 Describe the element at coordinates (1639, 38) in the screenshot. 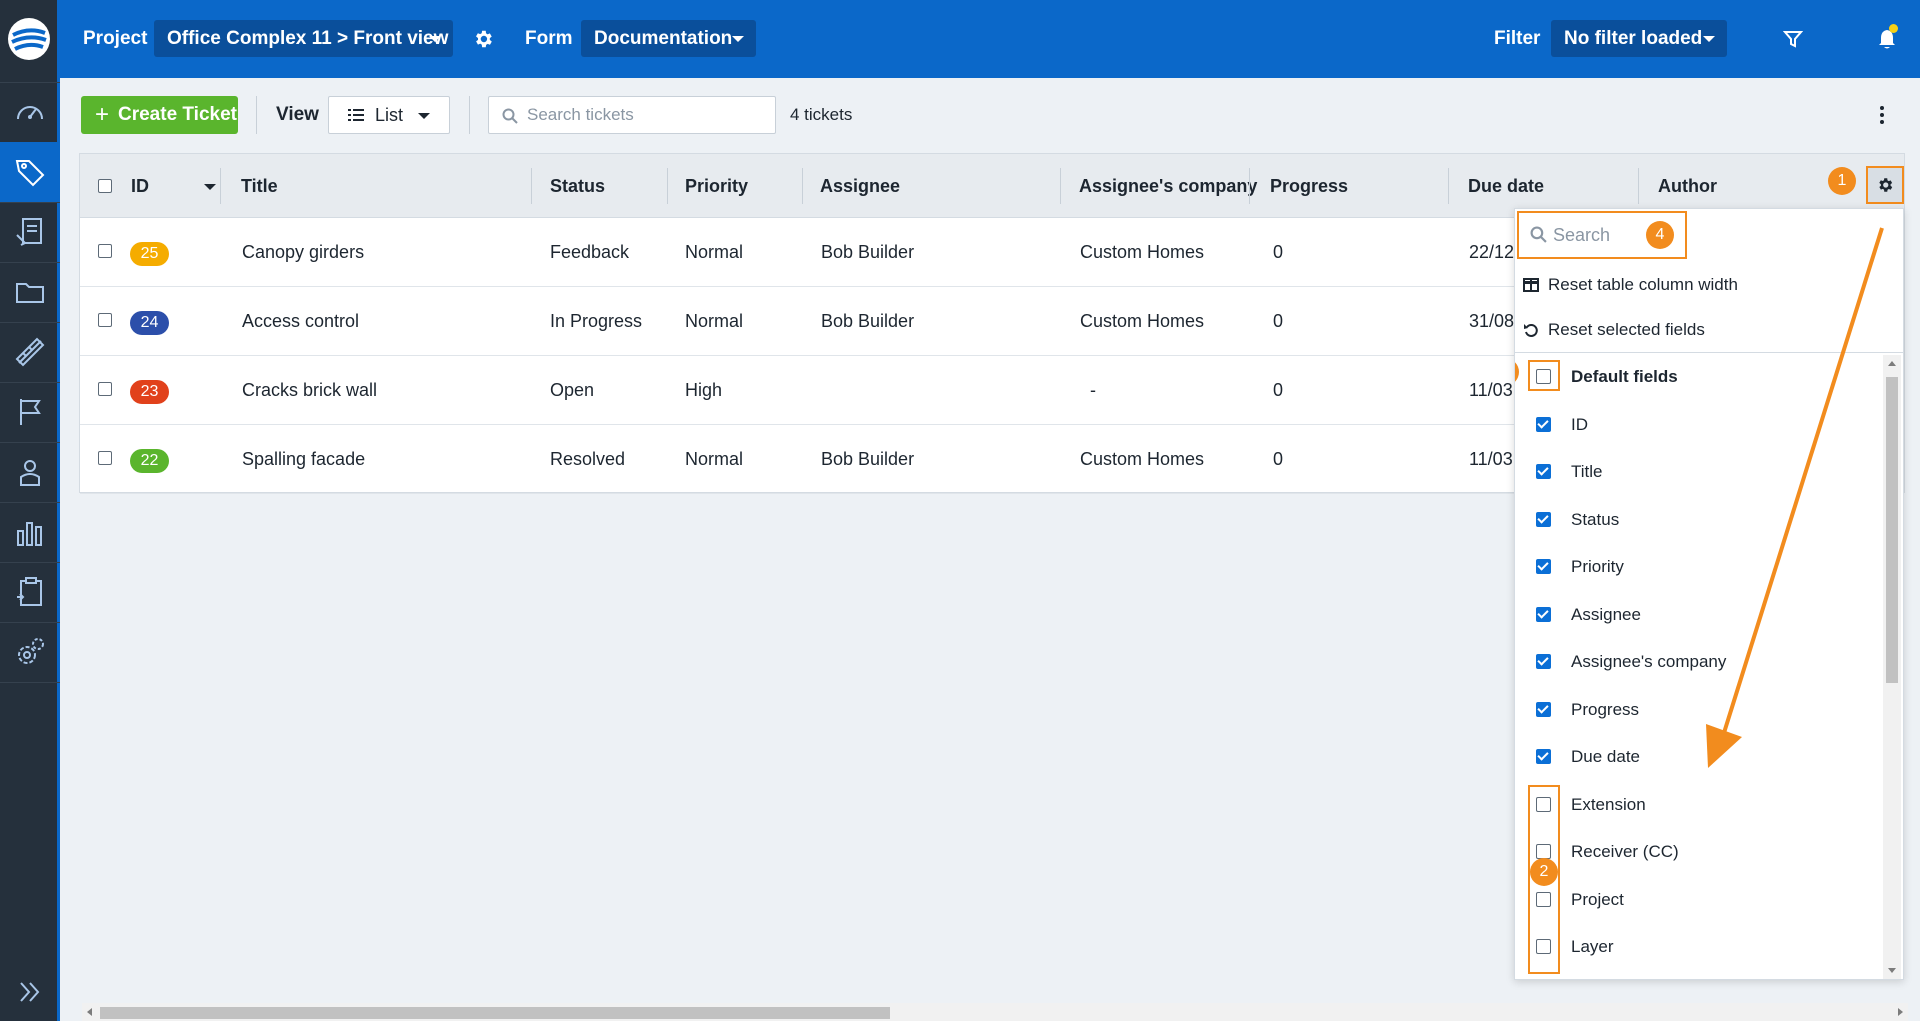

I see `filter-dropdown: No filter loaded` at that location.